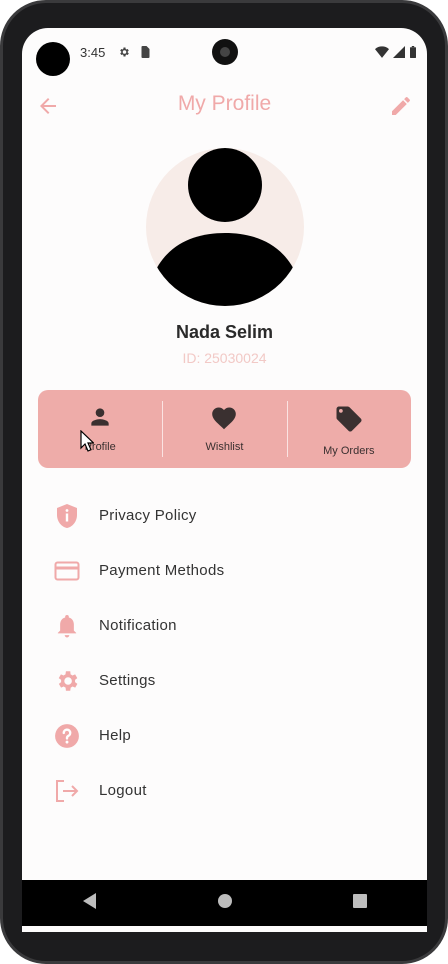 The image size is (448, 964). Describe the element at coordinates (224, 332) in the screenshot. I see `profile-name: Nada Selim` at that location.